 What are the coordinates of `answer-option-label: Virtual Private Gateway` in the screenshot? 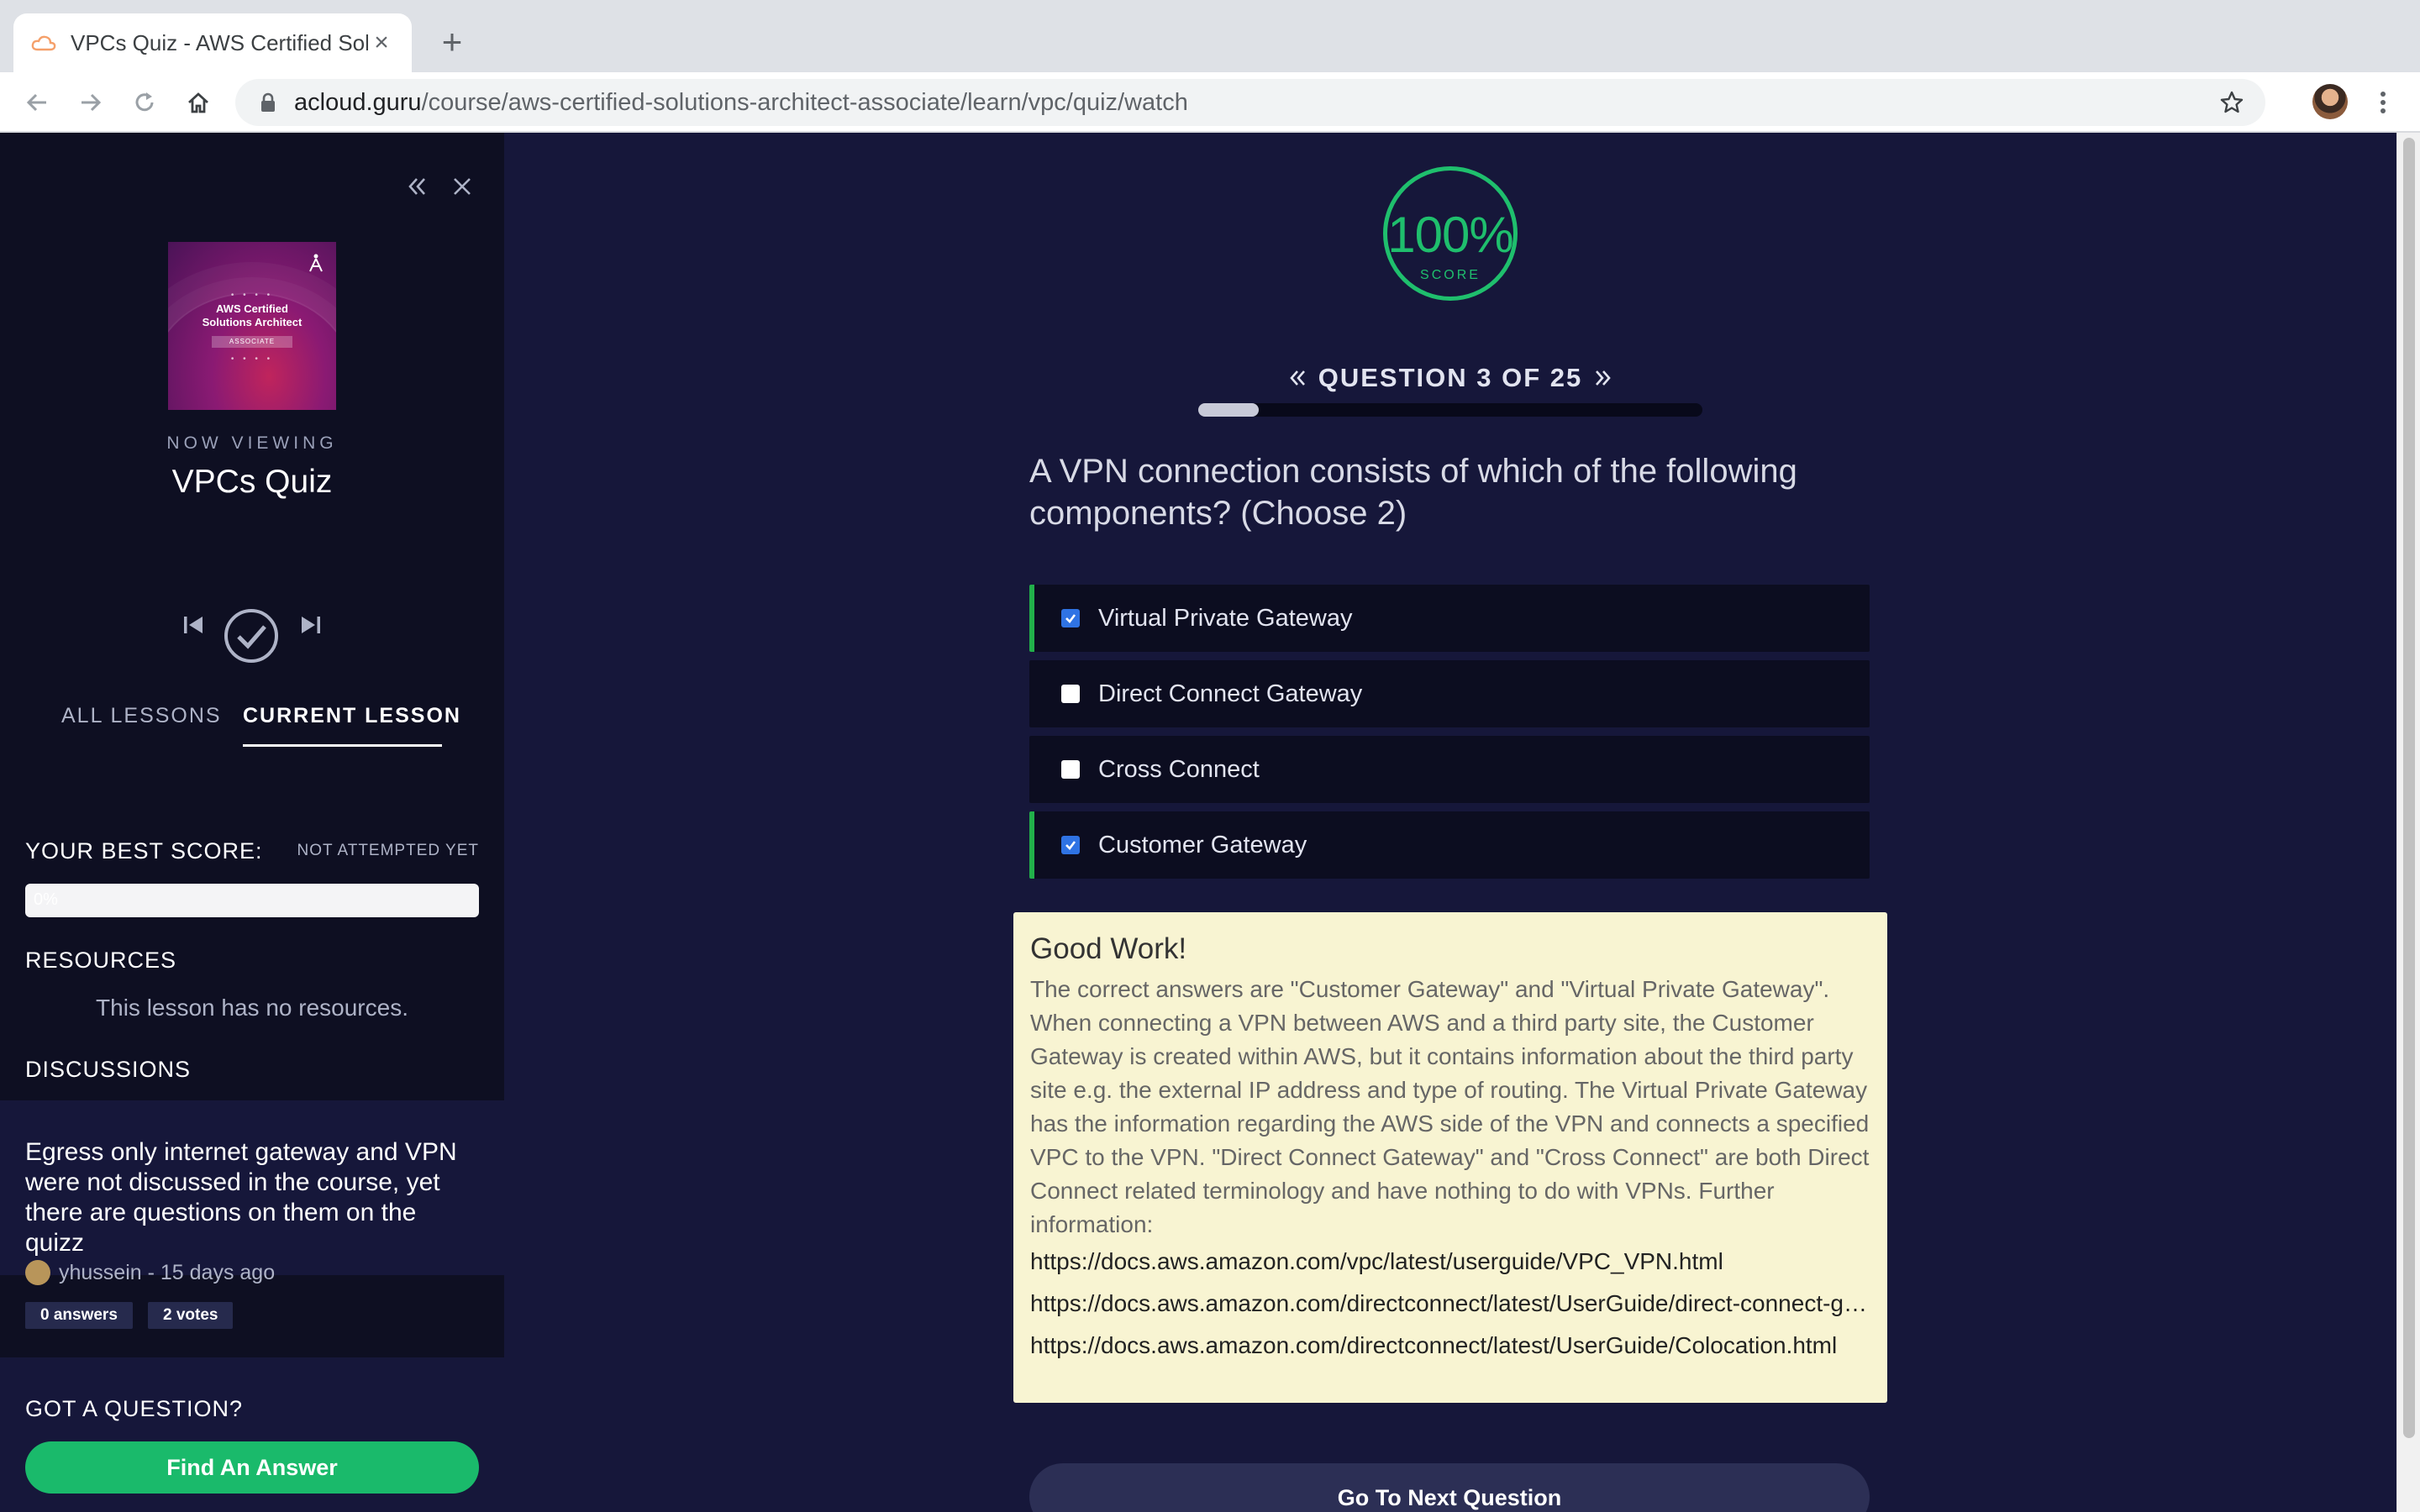 It's located at (1225, 618).